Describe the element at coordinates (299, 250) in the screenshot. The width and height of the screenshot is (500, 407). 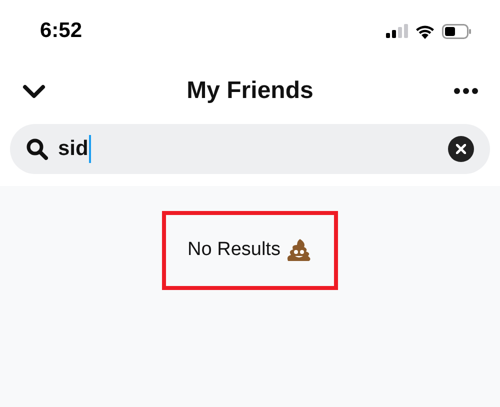
I see `poop-icon` at that location.